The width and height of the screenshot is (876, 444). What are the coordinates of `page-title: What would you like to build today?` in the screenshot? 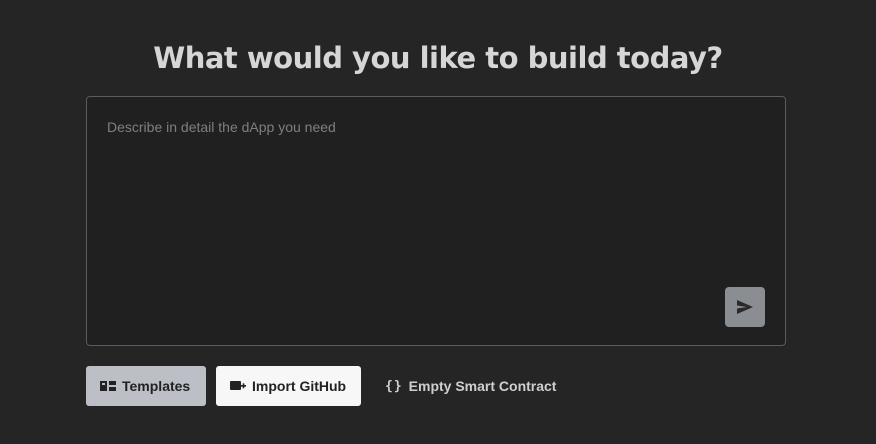 It's located at (438, 58).